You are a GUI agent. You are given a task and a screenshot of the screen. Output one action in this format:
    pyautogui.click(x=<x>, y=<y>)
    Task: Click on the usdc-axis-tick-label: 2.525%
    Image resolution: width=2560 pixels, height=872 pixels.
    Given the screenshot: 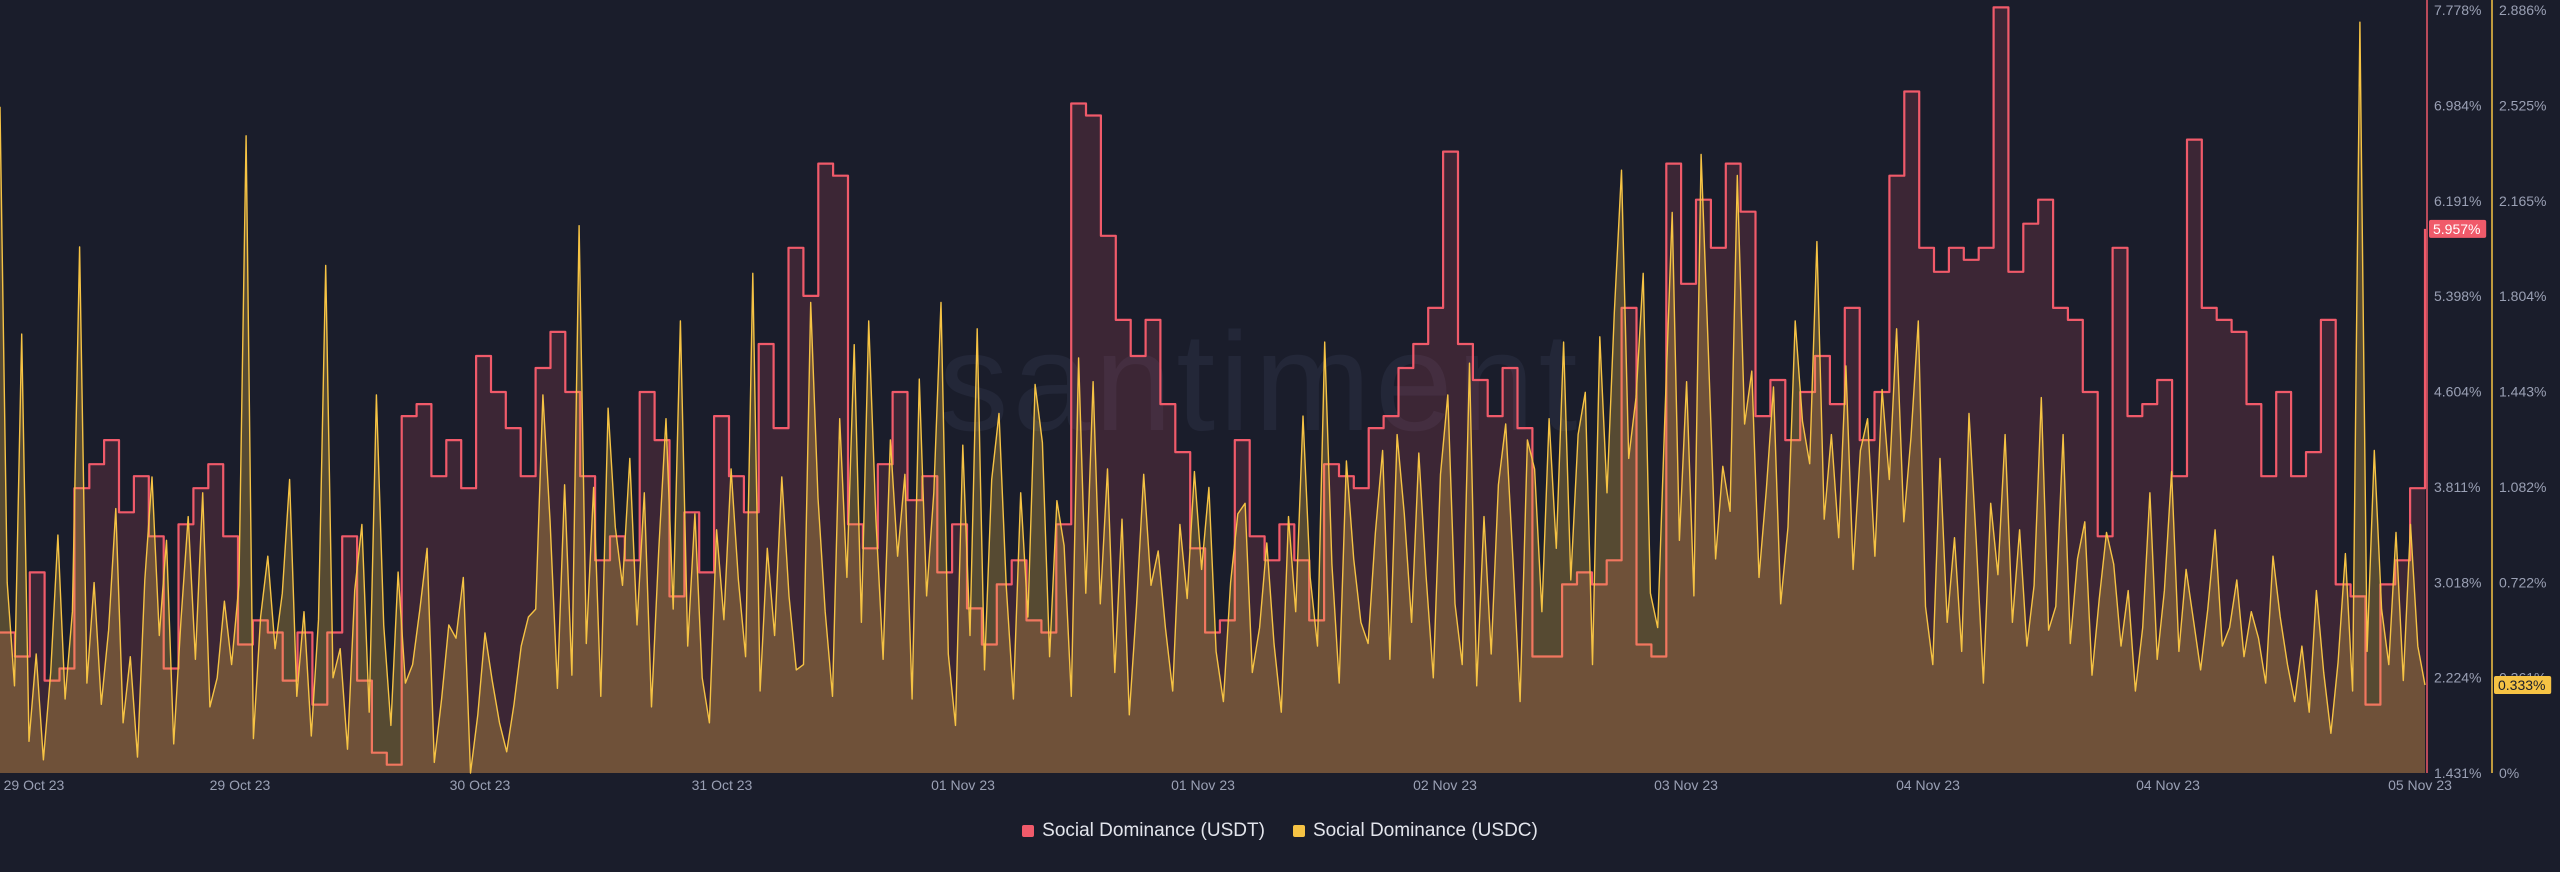 What is the action you would take?
    pyautogui.click(x=2522, y=105)
    